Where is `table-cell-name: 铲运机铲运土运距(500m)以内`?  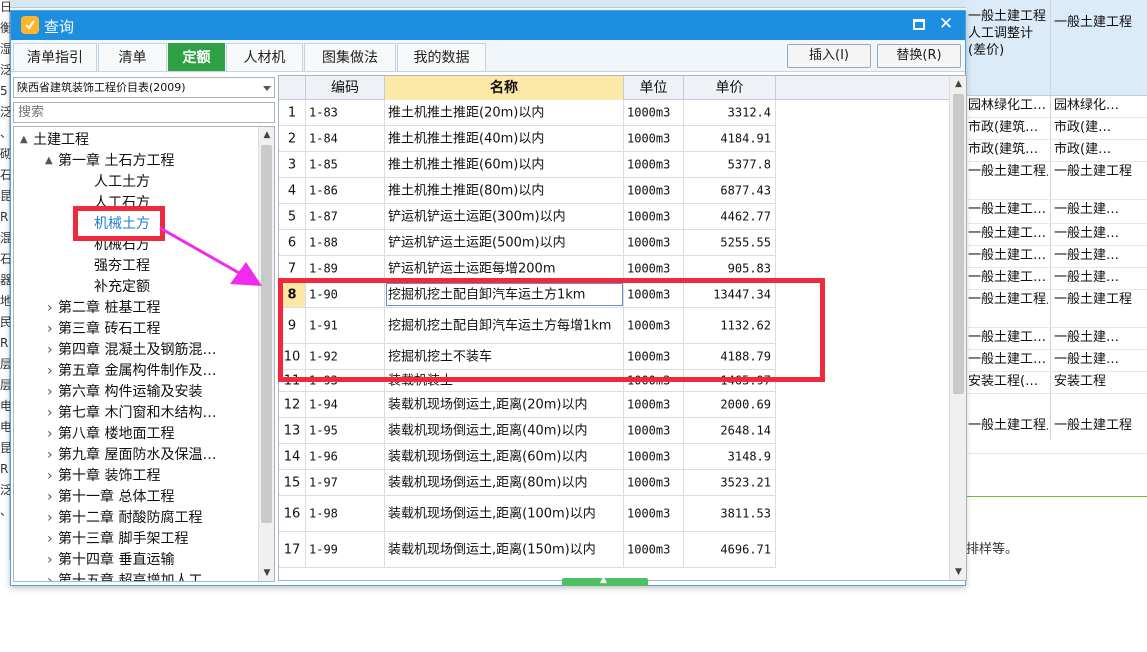
table-cell-name: 铲运机铲运土运距(500m)以内 is located at coordinates (504, 242).